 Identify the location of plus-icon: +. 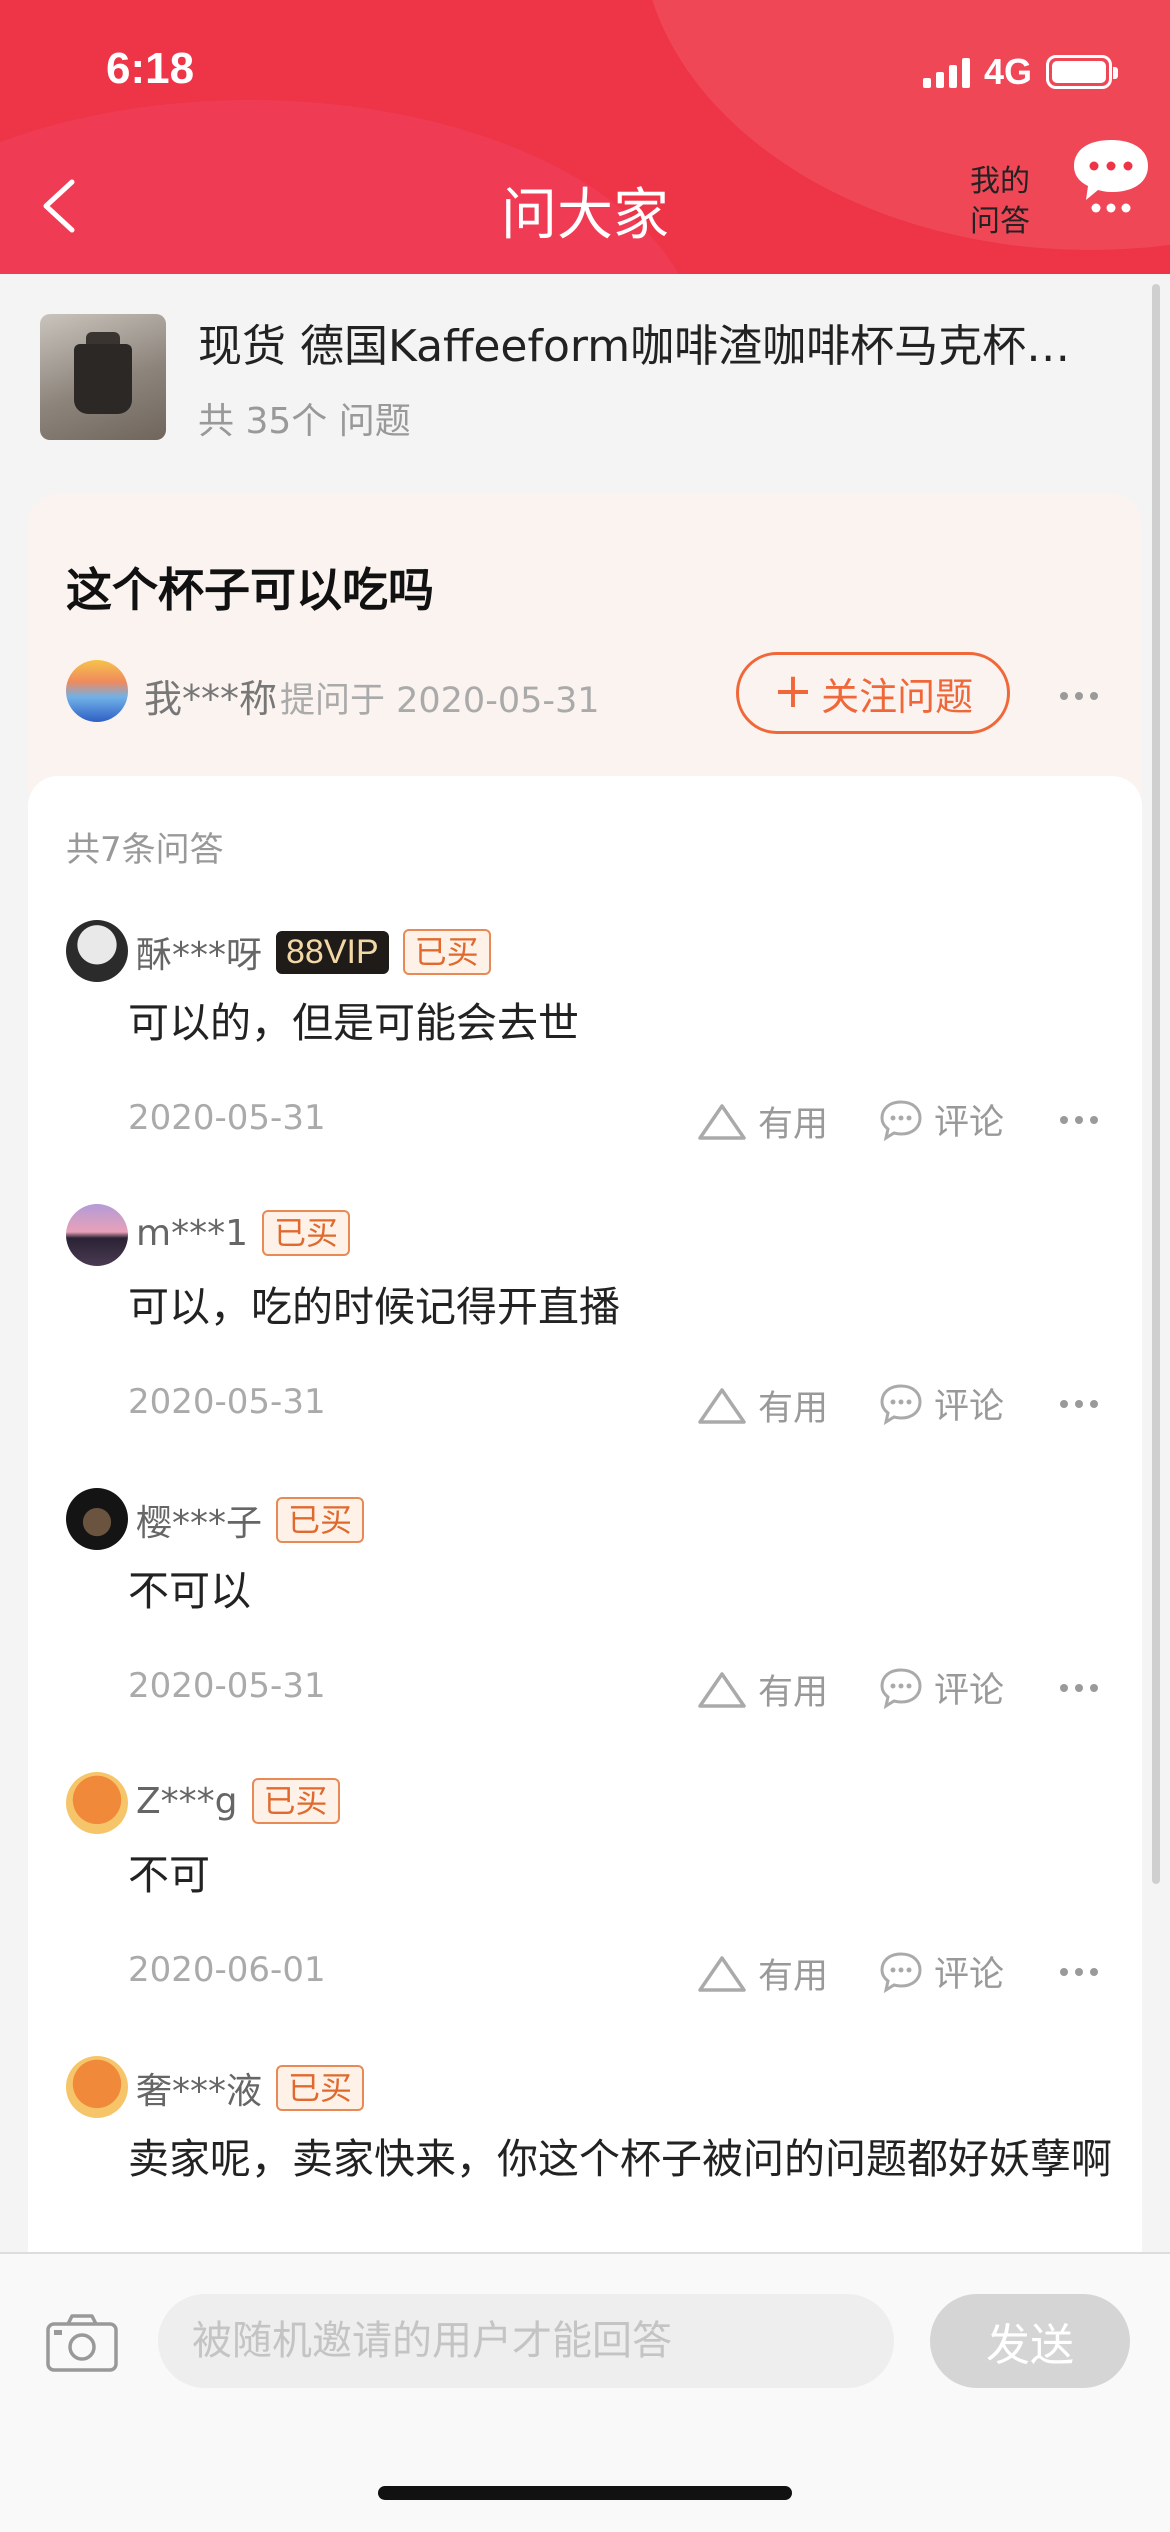
(793, 691).